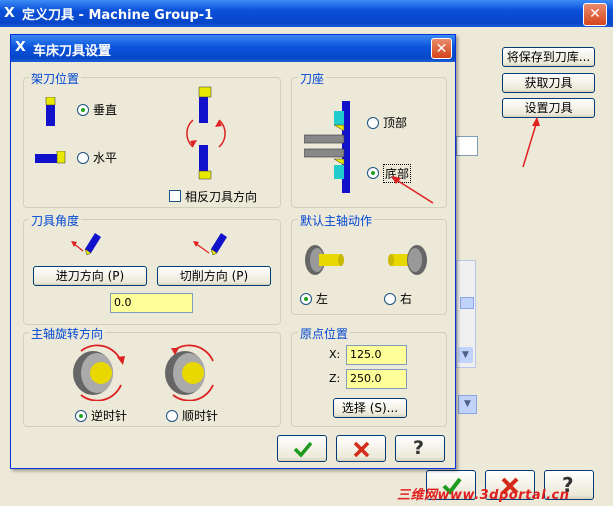 The width and height of the screenshot is (613, 506). Describe the element at coordinates (306, 299) in the screenshot. I see `spindle-left-radio` at that location.